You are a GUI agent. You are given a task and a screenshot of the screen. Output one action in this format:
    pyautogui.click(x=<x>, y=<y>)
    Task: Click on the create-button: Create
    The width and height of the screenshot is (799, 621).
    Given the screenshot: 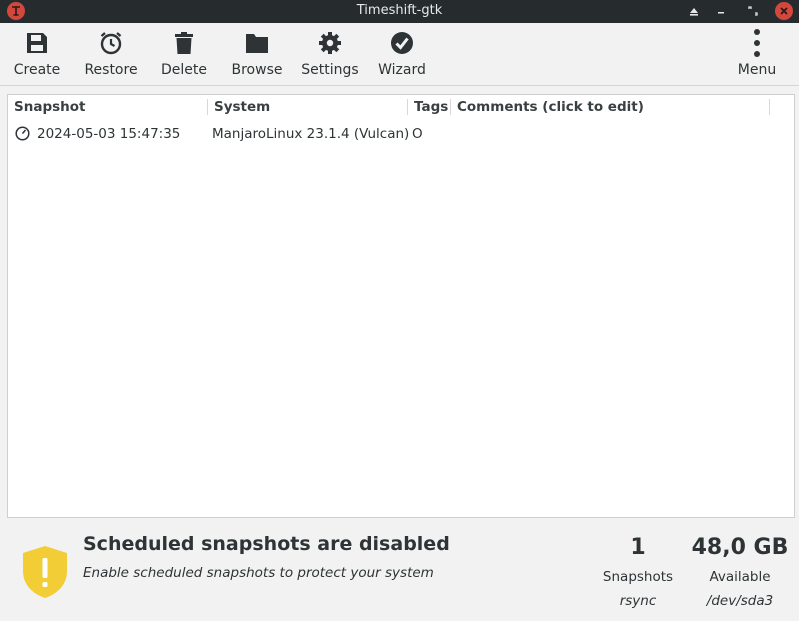 What is the action you would take?
    pyautogui.click(x=37, y=54)
    